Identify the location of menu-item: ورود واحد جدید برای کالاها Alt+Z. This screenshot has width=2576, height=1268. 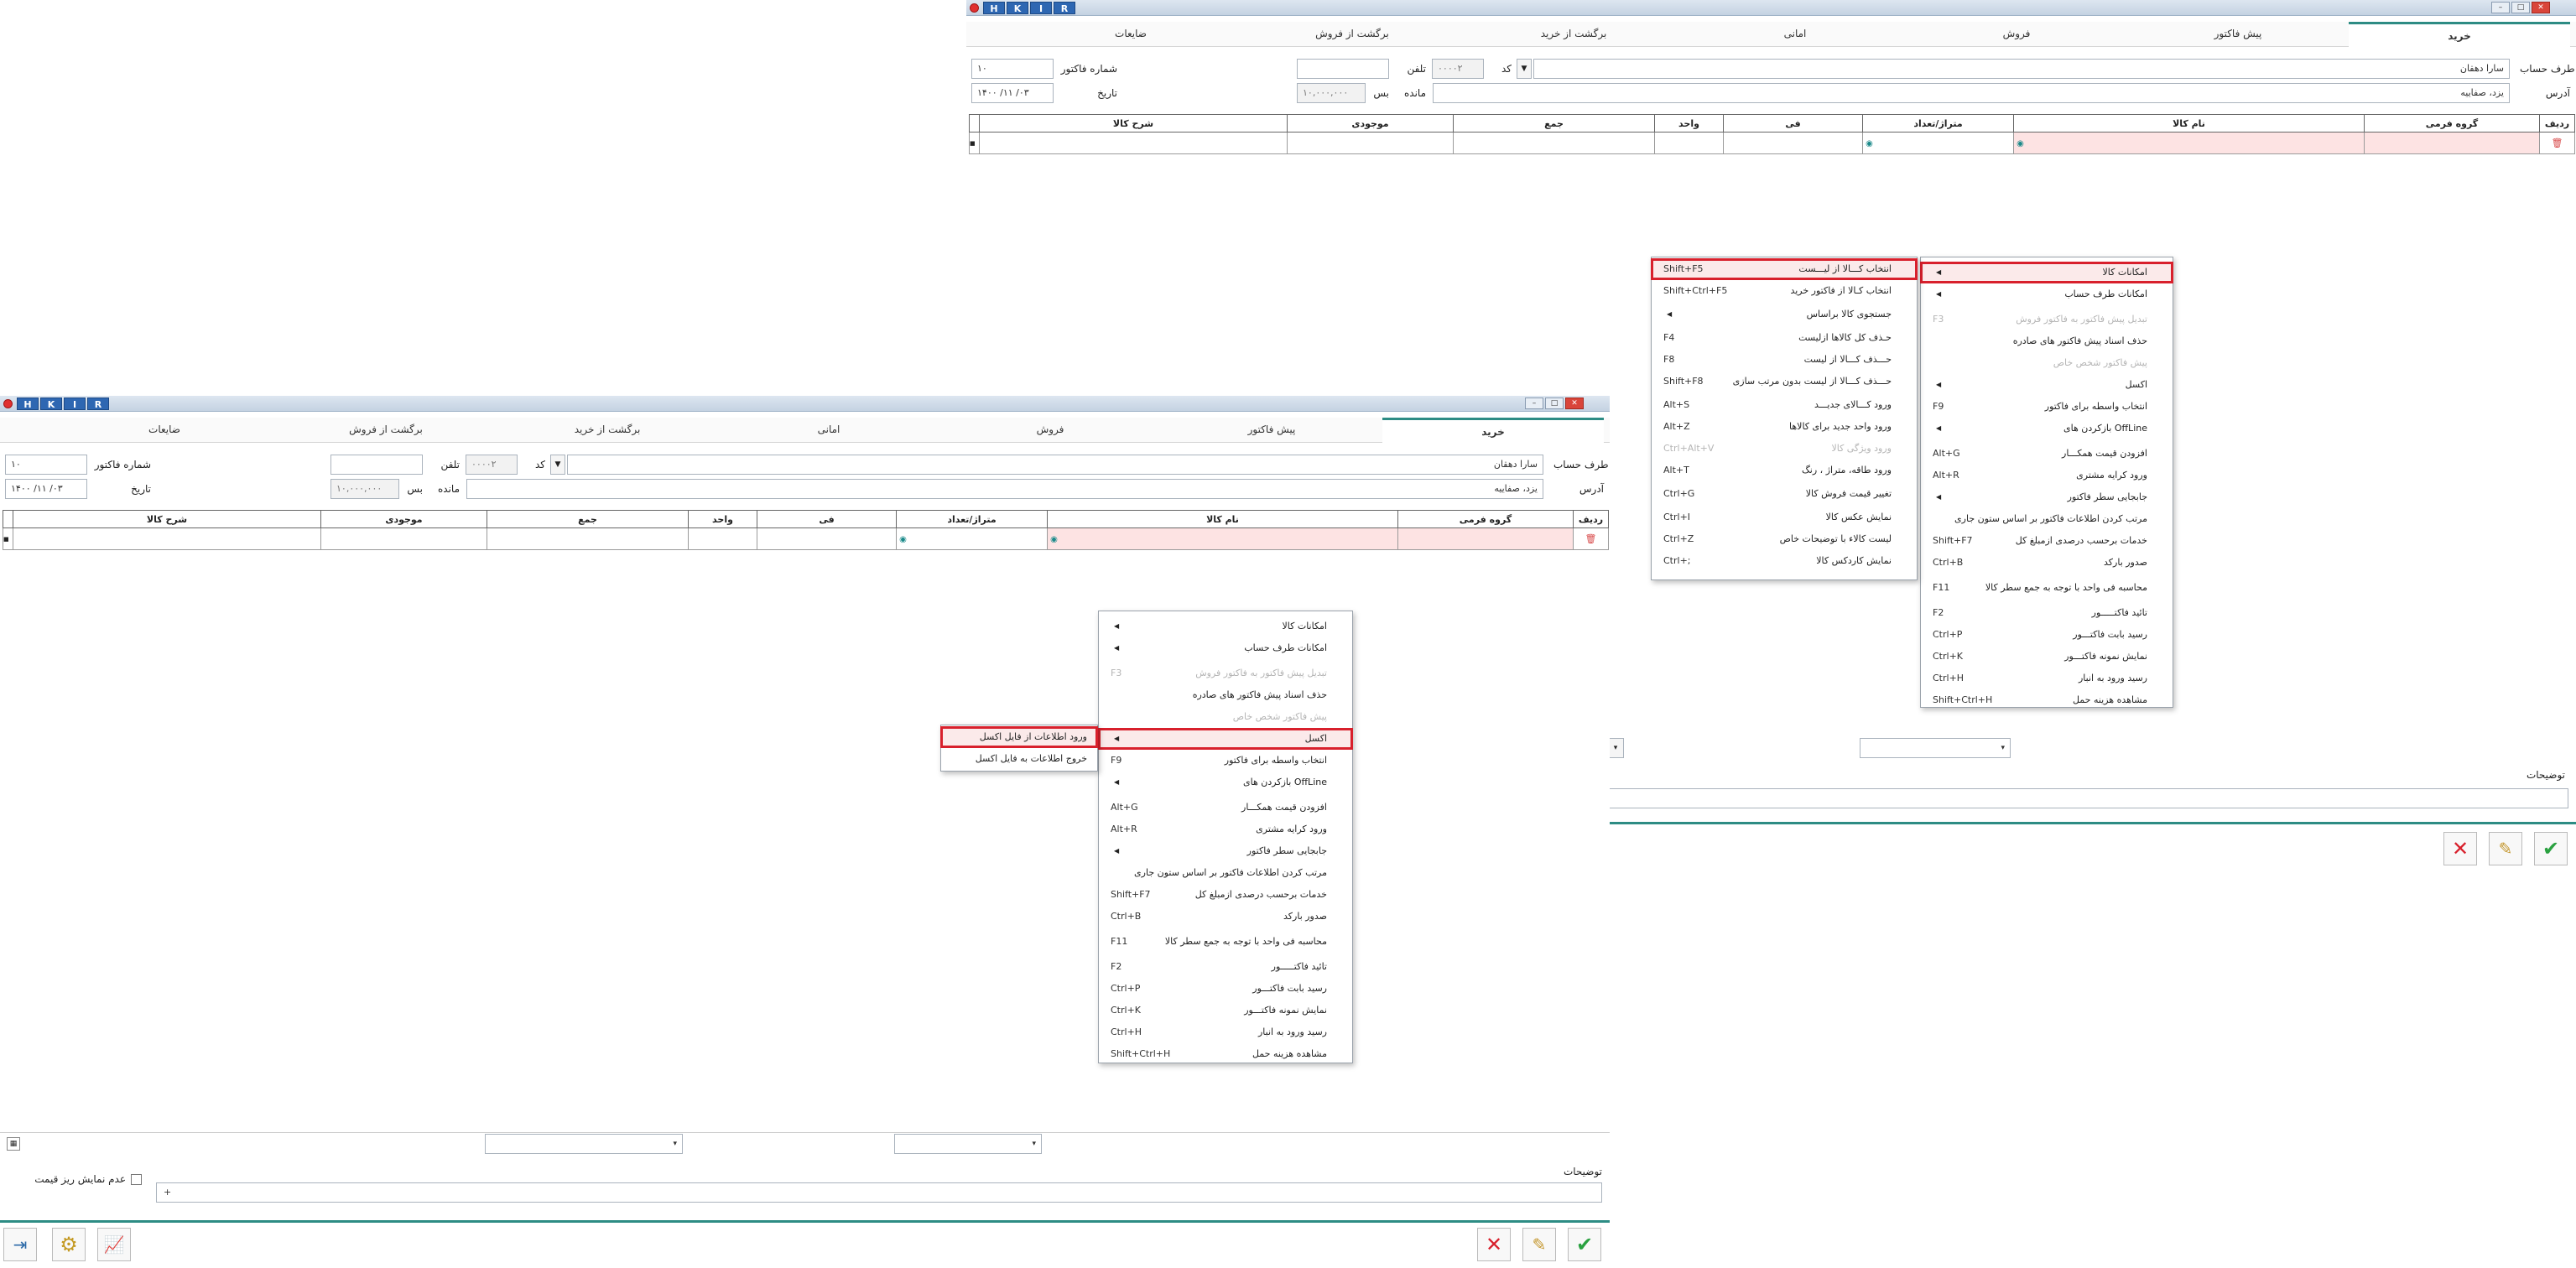
(1784, 427).